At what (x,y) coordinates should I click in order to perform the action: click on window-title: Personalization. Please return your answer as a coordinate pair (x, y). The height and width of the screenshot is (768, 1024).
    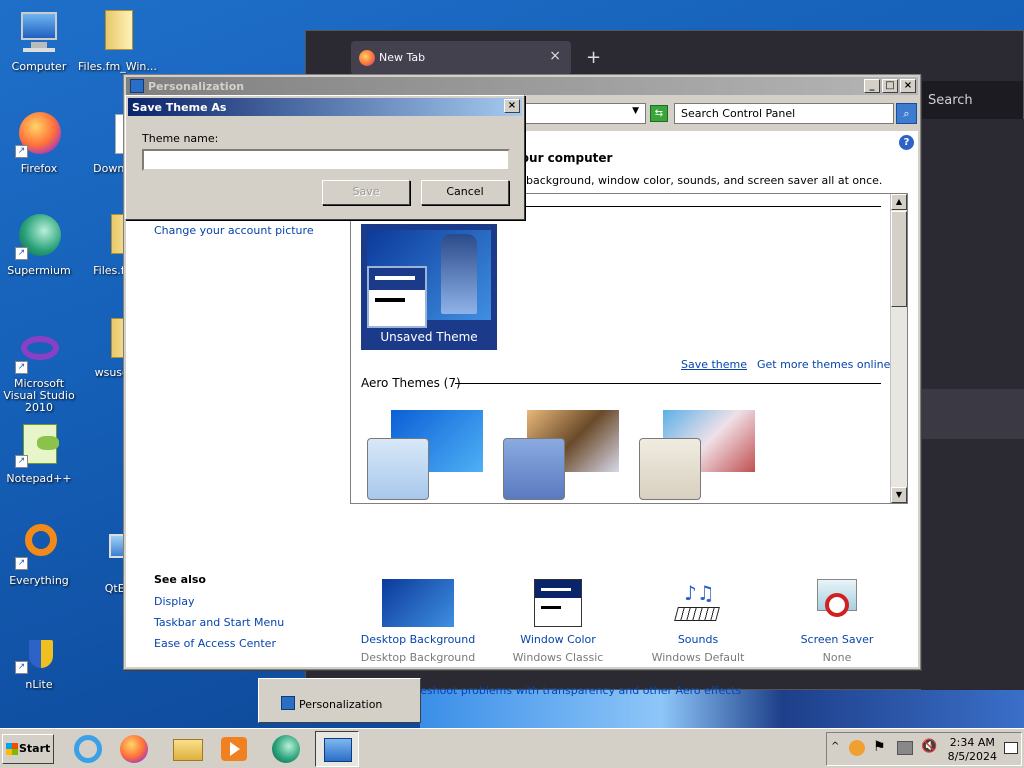
    Looking at the image, I should click on (196, 86).